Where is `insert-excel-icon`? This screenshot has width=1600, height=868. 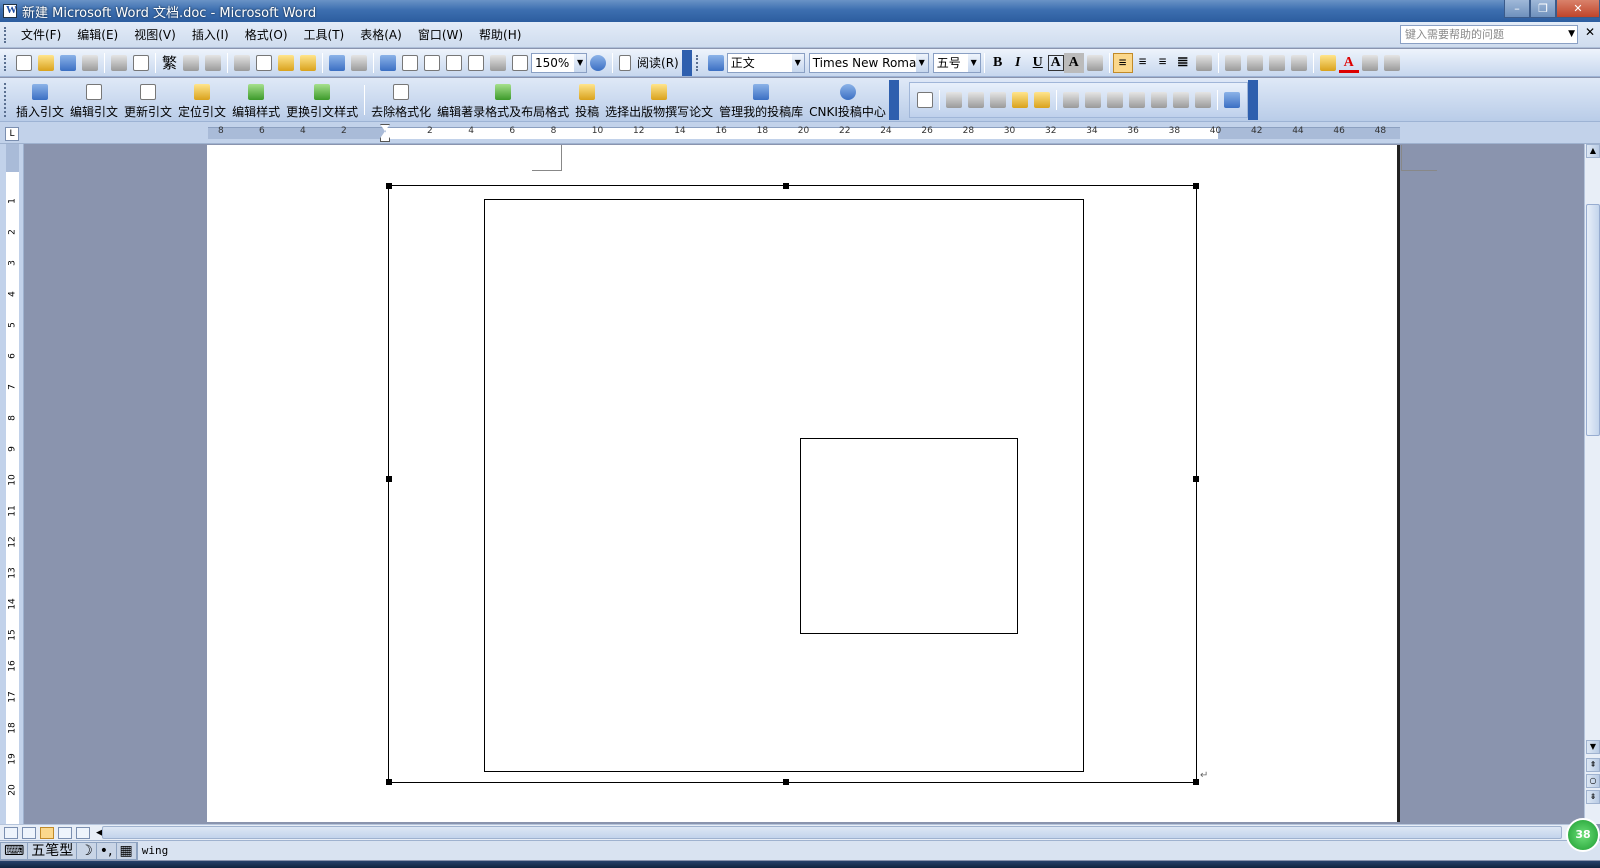 insert-excel-icon is located at coordinates (454, 62).